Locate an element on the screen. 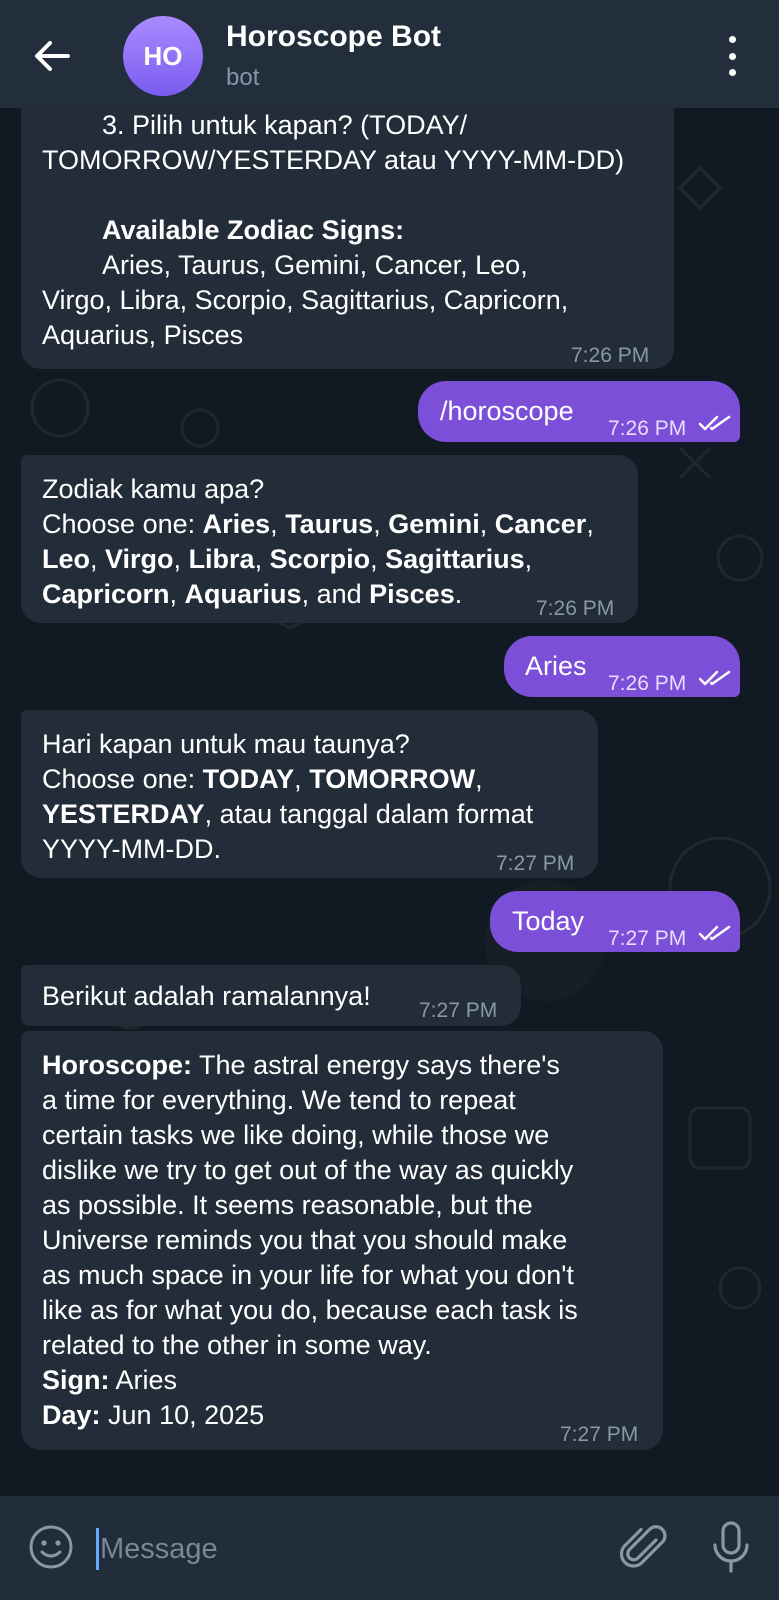 This screenshot has width=779, height=1600. message-text: a time for everything. We tend to repeat is located at coordinates (279, 1100).